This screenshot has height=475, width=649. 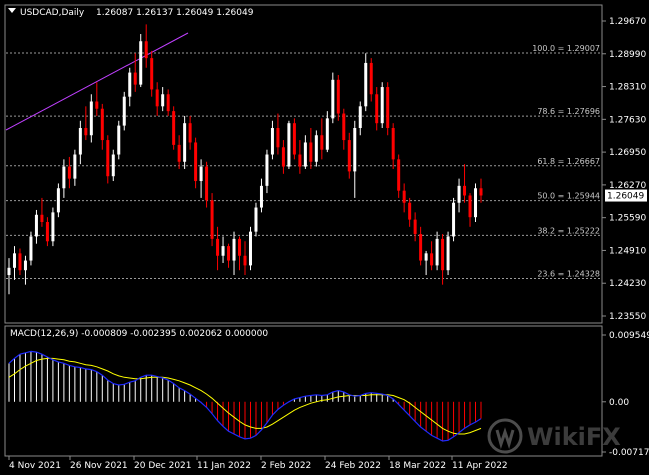 What do you see at coordinates (99, 466) in the screenshot?
I see `date-tick-label: 26 Nov 2021` at bounding box center [99, 466].